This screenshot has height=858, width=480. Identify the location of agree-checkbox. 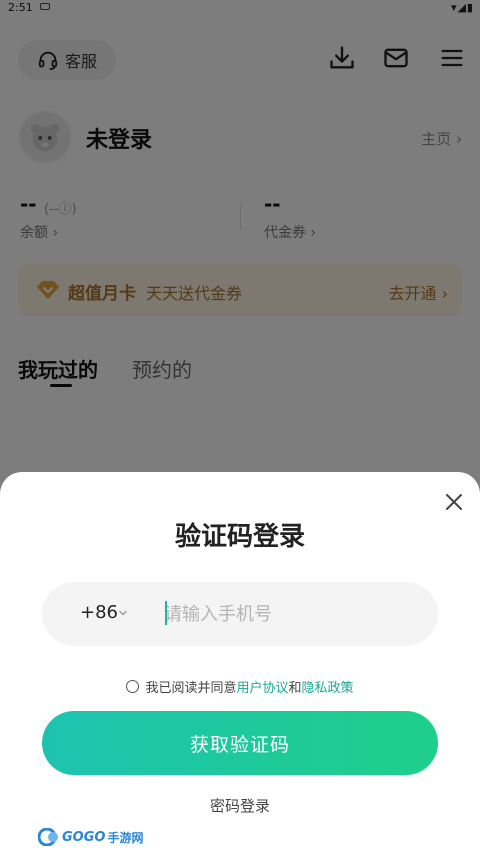
(133, 686).